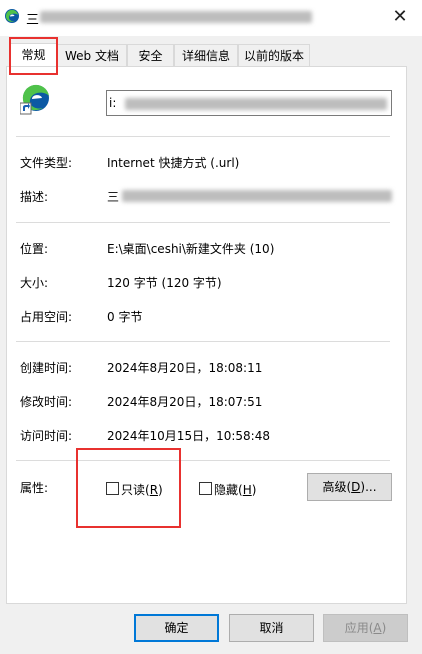 This screenshot has height=654, width=422. Describe the element at coordinates (46, 368) in the screenshot. I see `created-label: 创建时间:` at that location.